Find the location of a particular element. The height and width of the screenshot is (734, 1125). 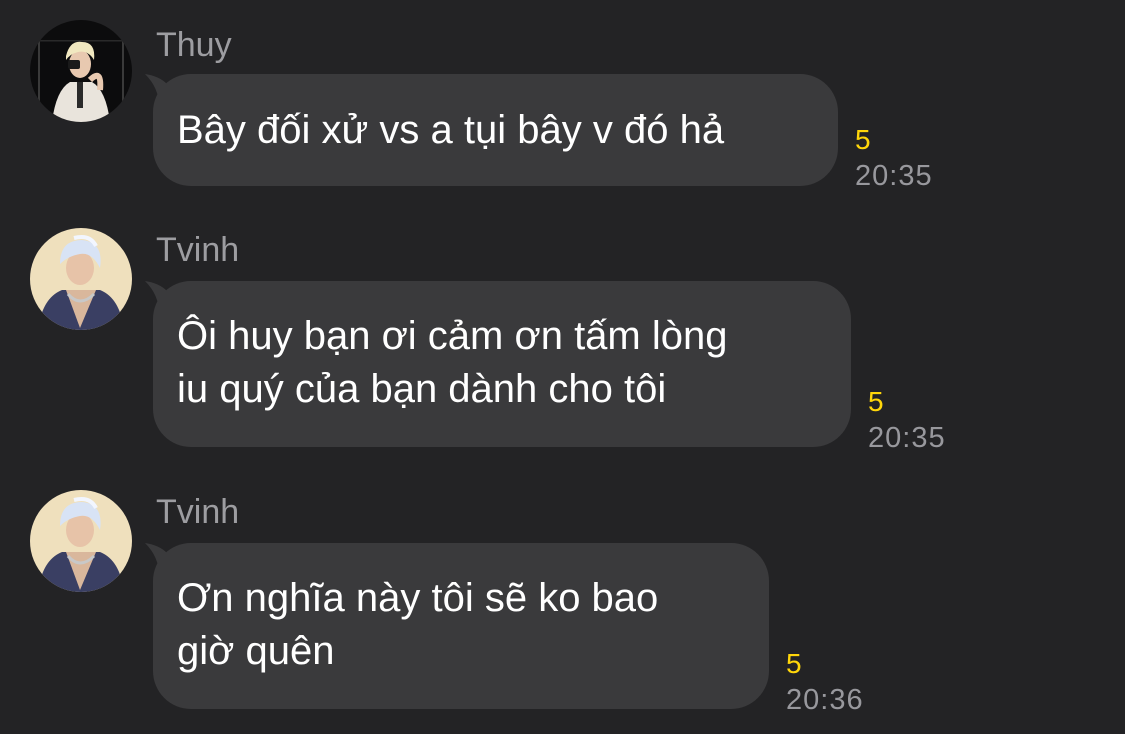

message-time: 20:36 is located at coordinates (825, 700).